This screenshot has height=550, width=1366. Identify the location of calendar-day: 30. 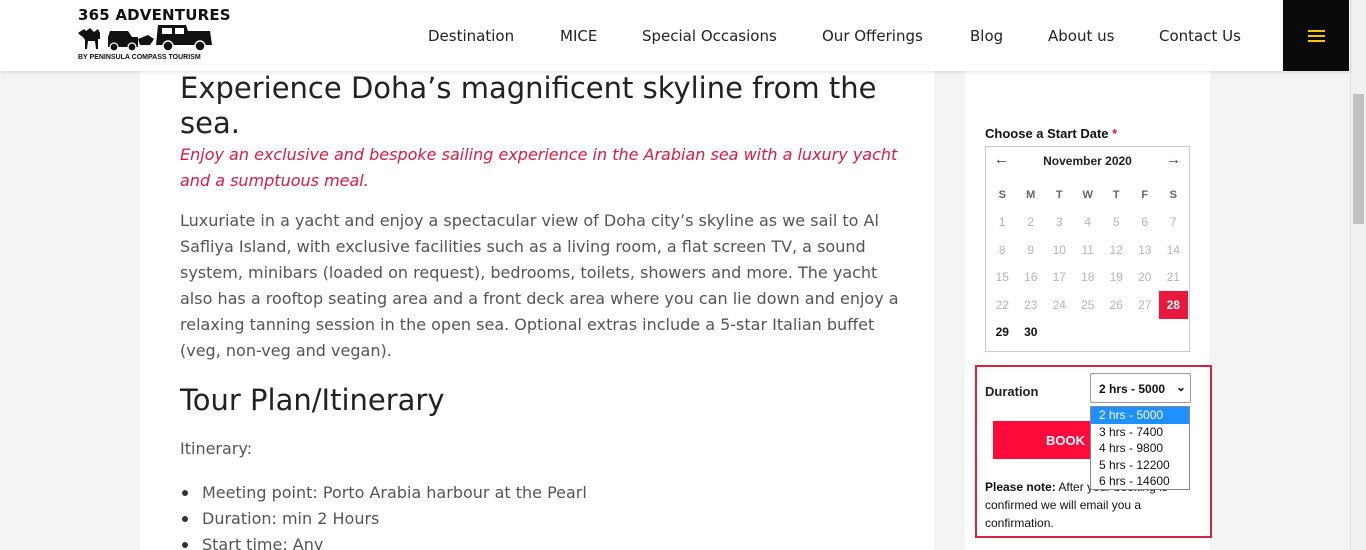
(1031, 333).